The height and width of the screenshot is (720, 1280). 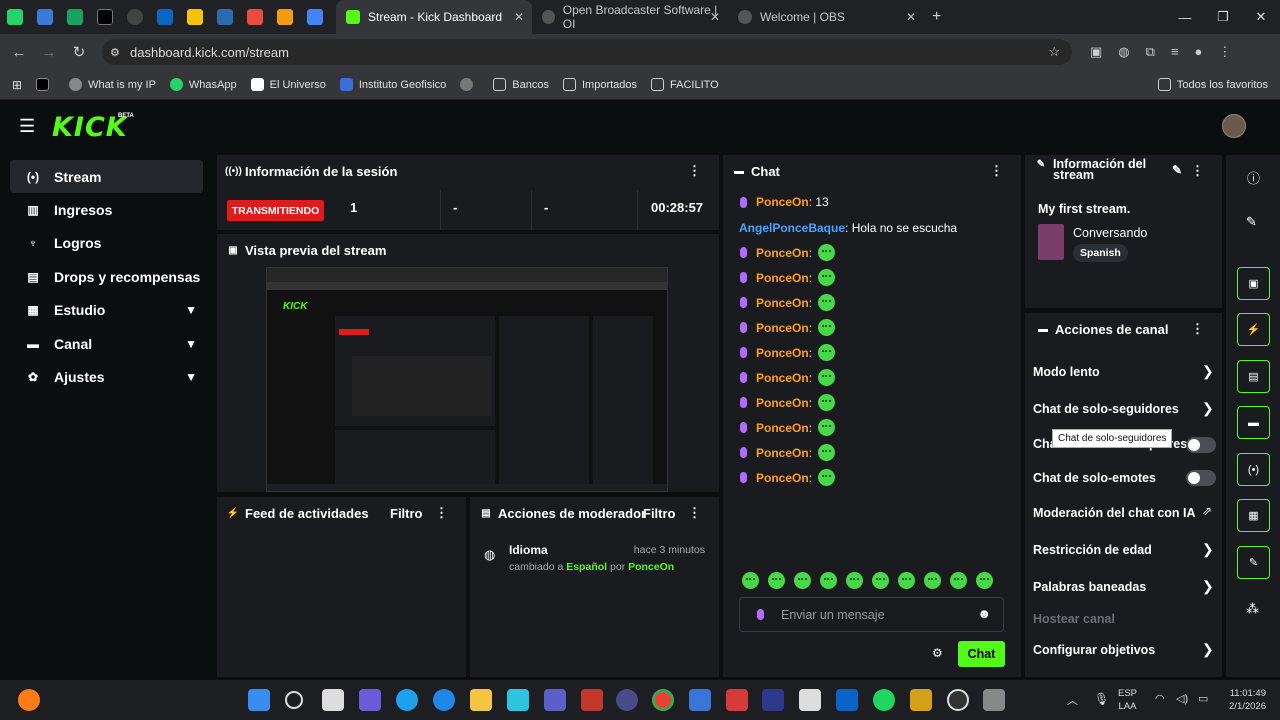 What do you see at coordinates (936, 17) in the screenshot?
I see `new-tab-icon: +` at bounding box center [936, 17].